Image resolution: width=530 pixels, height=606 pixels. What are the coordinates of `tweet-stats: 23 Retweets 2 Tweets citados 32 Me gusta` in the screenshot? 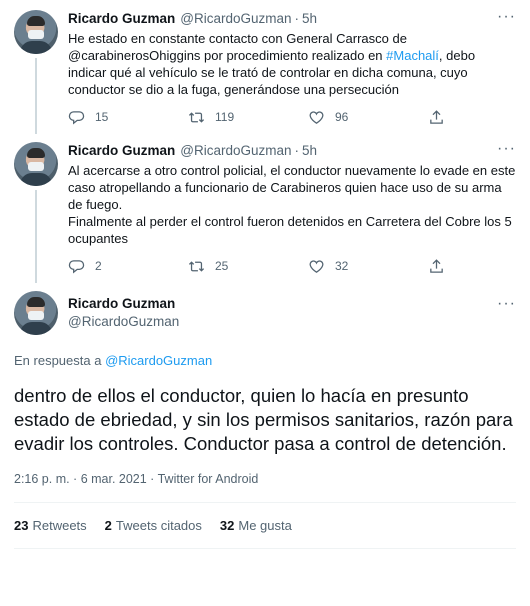 It's located at (265, 526).